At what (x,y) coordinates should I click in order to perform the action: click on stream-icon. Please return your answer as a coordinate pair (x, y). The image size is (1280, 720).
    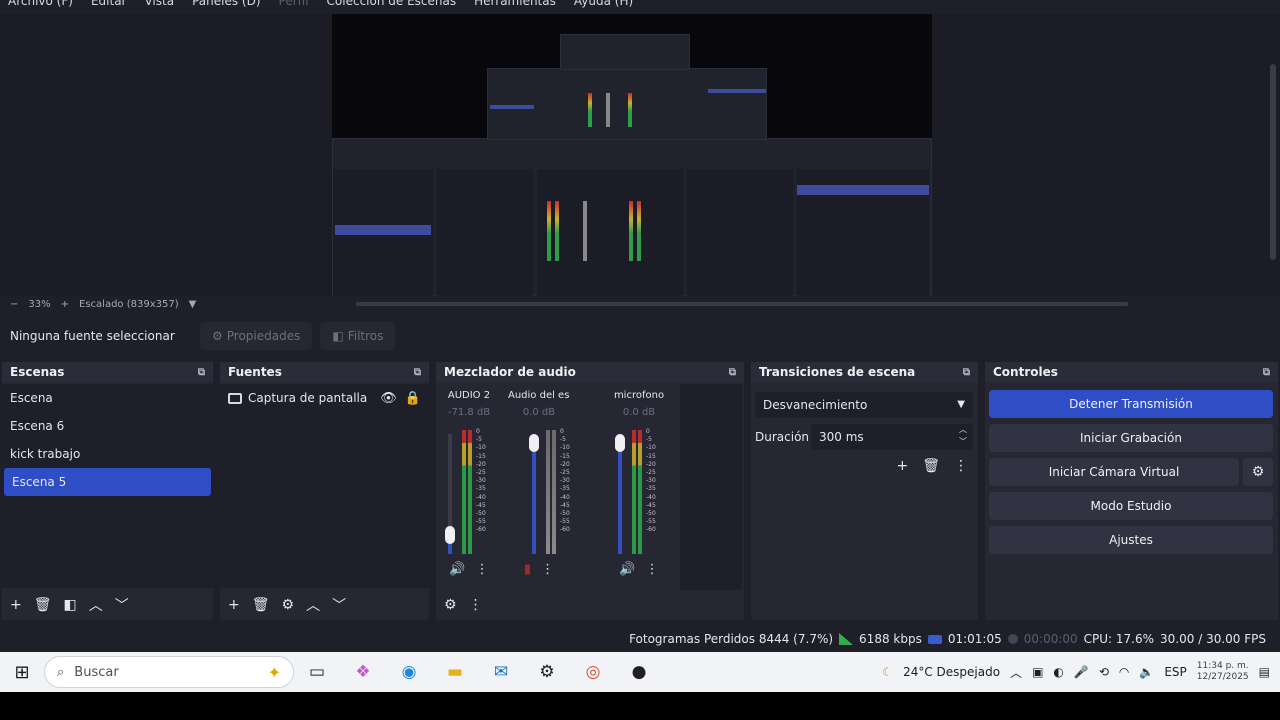
    Looking at the image, I should click on (934, 639).